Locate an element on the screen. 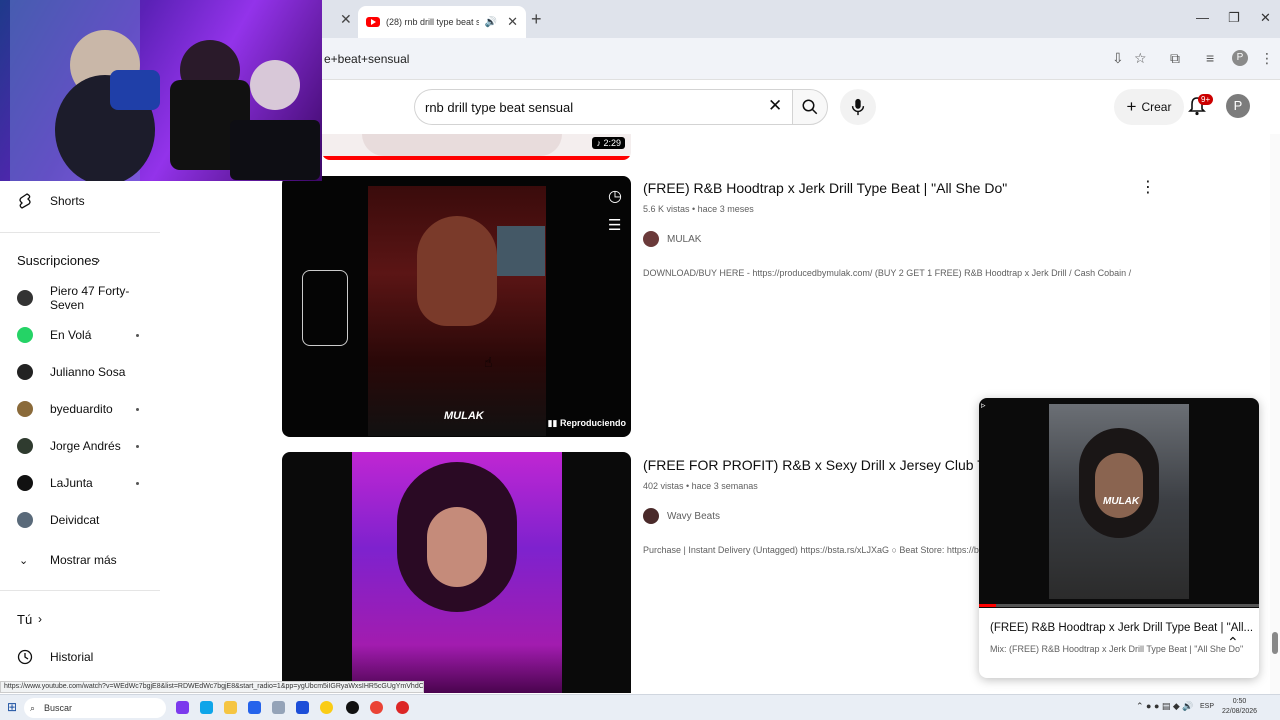 This screenshot has width=1280, height=720. sidebar-item-subscription: Deividcat is located at coordinates (80, 520).